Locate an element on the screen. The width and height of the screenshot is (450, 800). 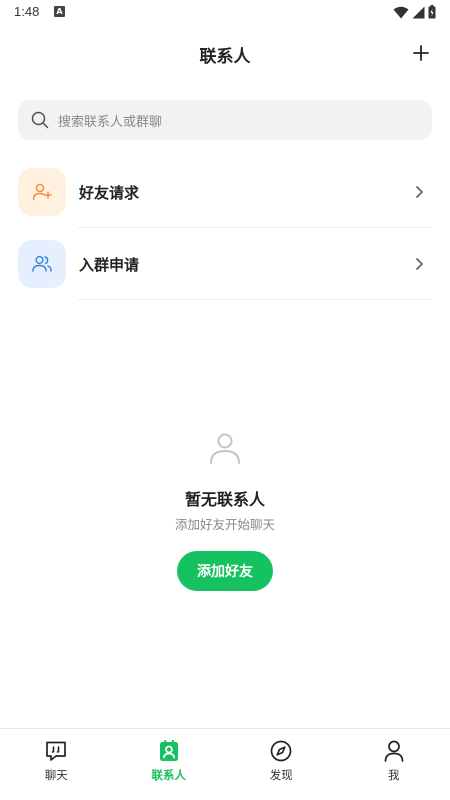
plus-icon is located at coordinates (421, 53).